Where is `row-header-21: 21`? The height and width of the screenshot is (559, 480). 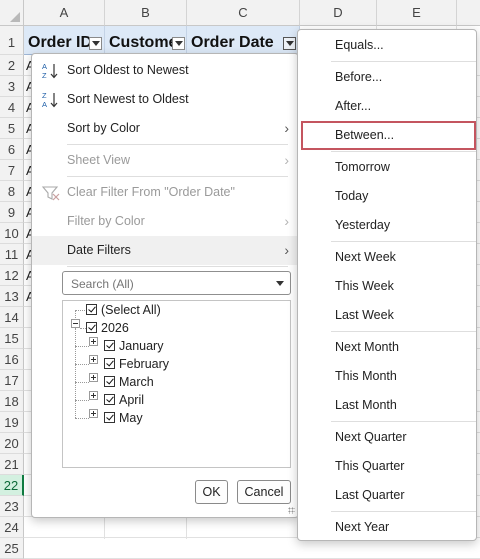
row-header-21: 21 is located at coordinates (12, 464).